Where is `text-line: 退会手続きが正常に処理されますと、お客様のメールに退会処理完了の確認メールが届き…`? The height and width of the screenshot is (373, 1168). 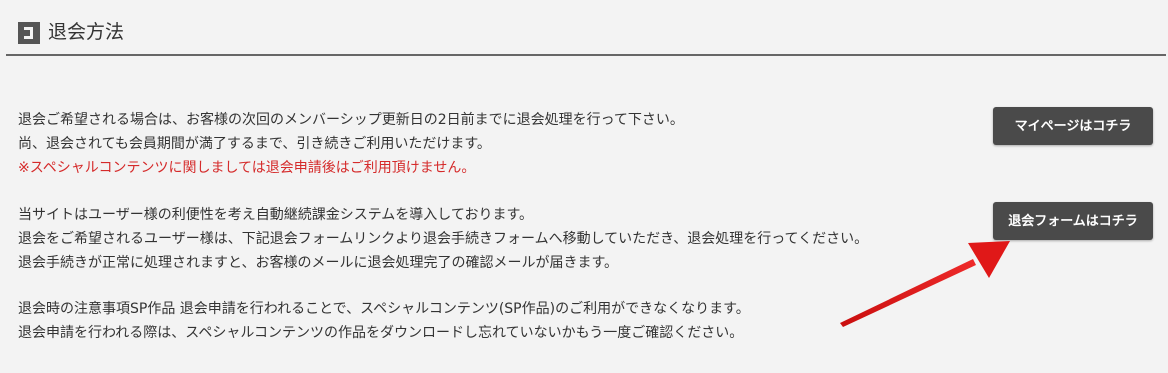 text-line: 退会手続きが正常に処理されますと、お客様のメールに退会処理完了の確認メールが届き… is located at coordinates (318, 263).